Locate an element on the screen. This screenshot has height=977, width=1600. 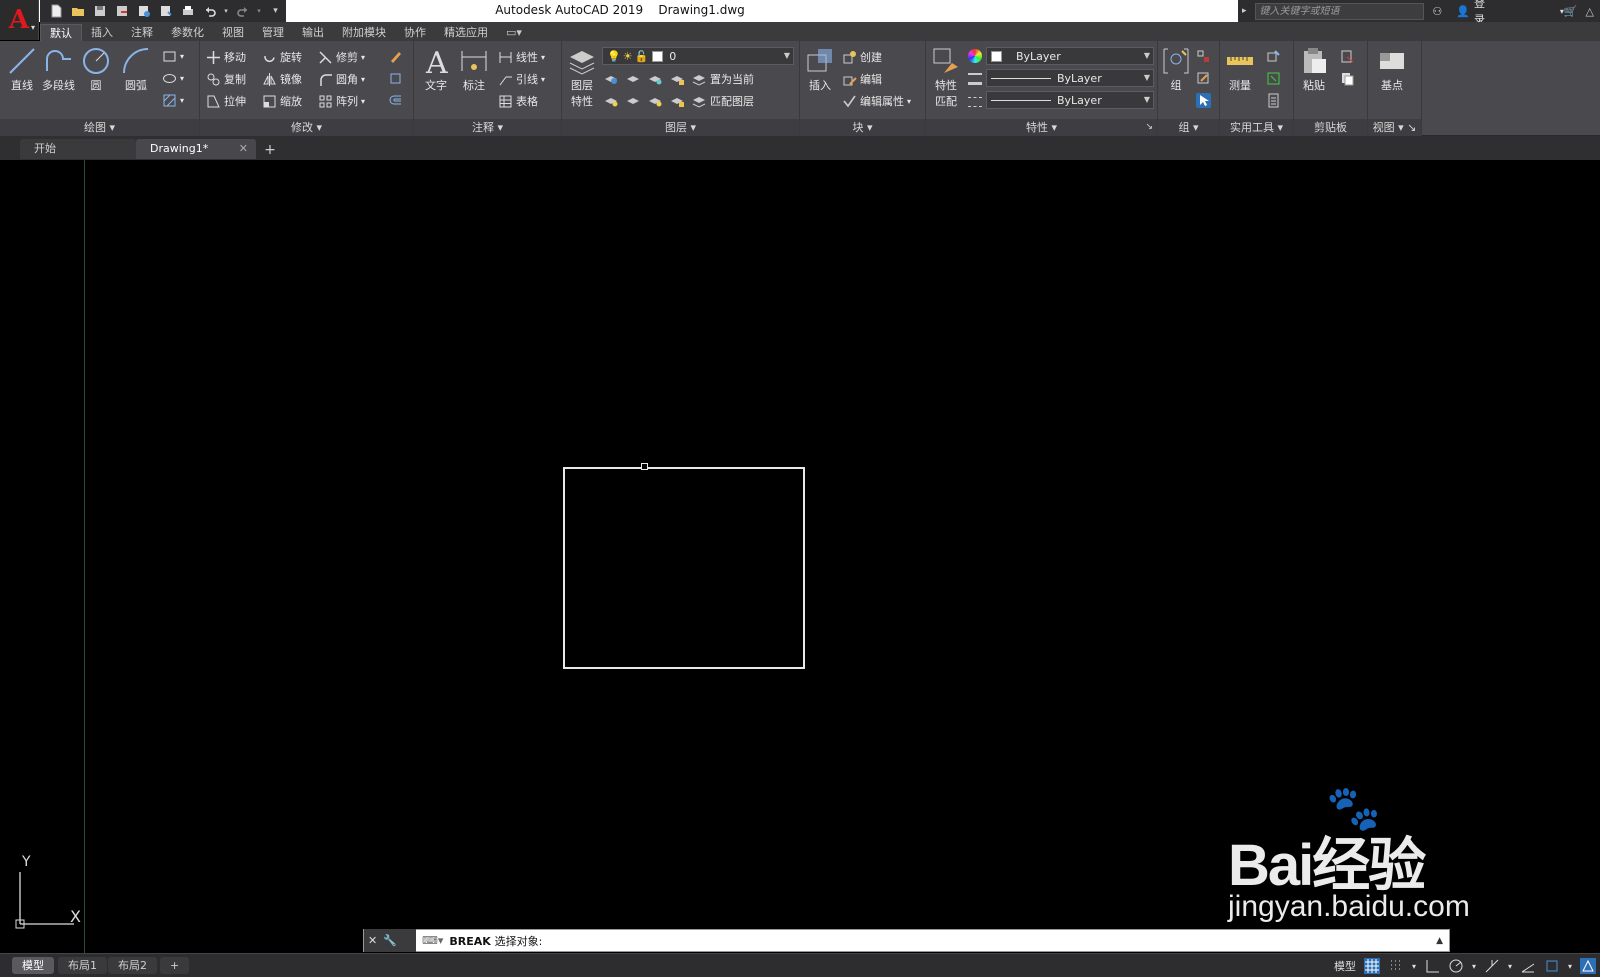
layout-tab-1: 布局1 is located at coordinates (82, 965).